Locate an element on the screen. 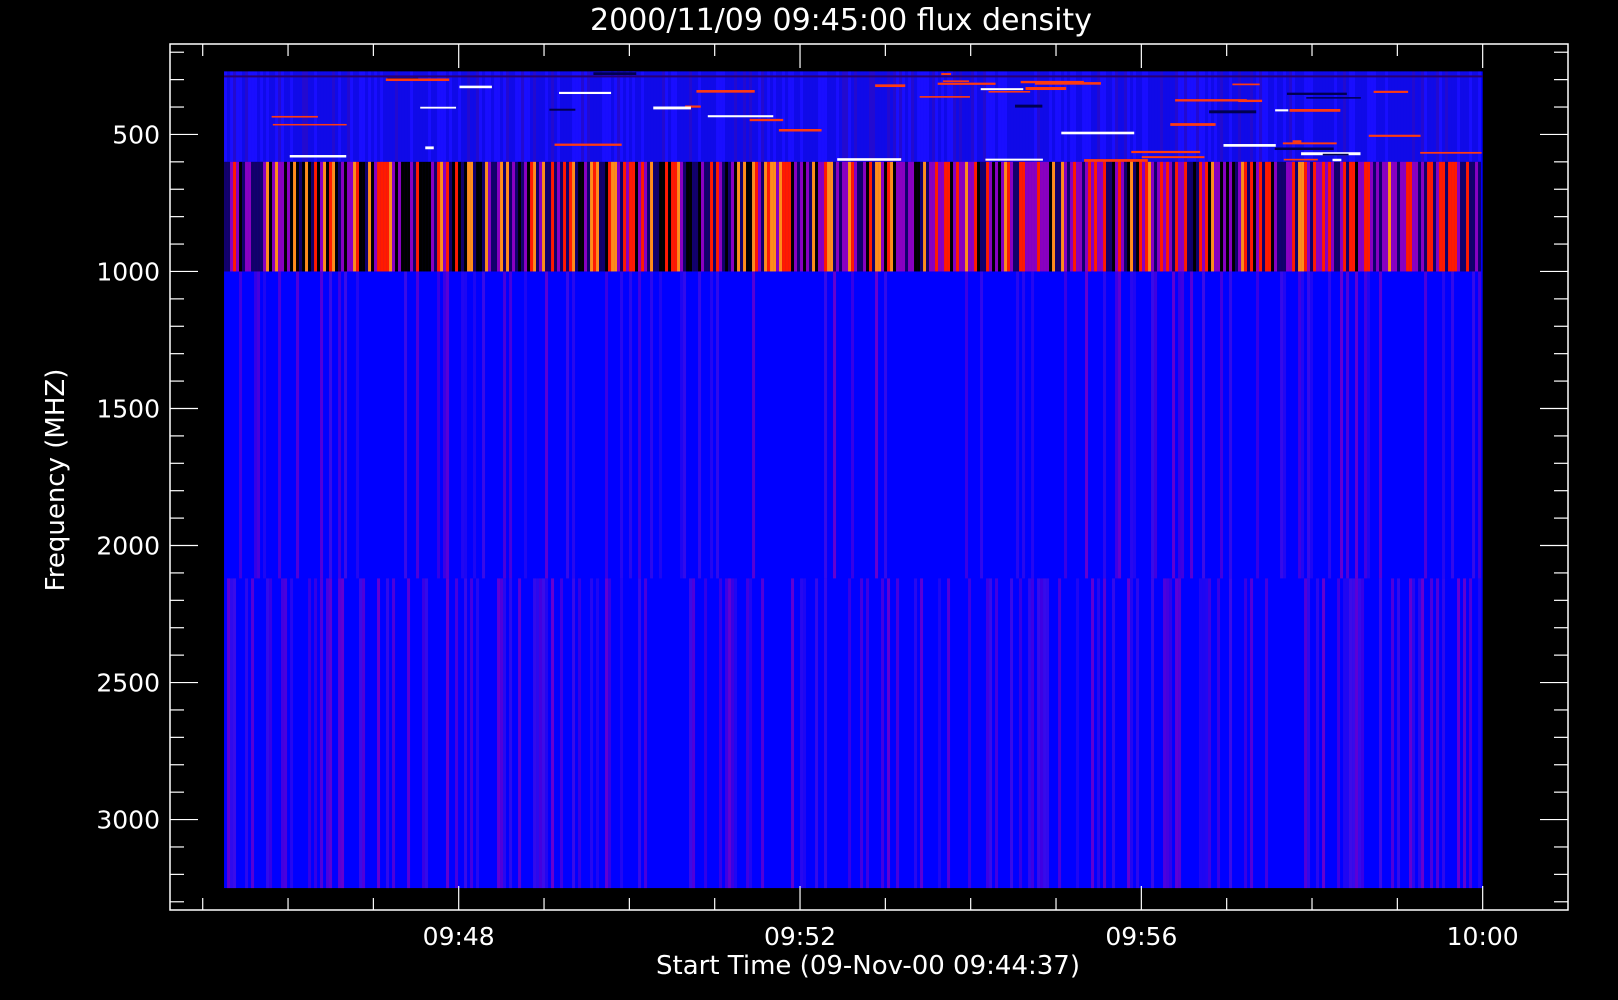 The image size is (1618, 1000). y-tick-label: 500 is located at coordinates (136, 134).